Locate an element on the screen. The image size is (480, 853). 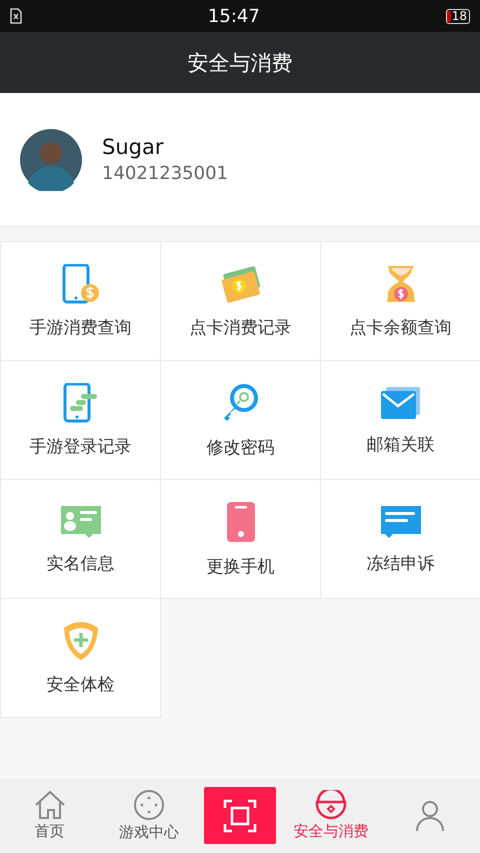
scan-button is located at coordinates (240, 815).